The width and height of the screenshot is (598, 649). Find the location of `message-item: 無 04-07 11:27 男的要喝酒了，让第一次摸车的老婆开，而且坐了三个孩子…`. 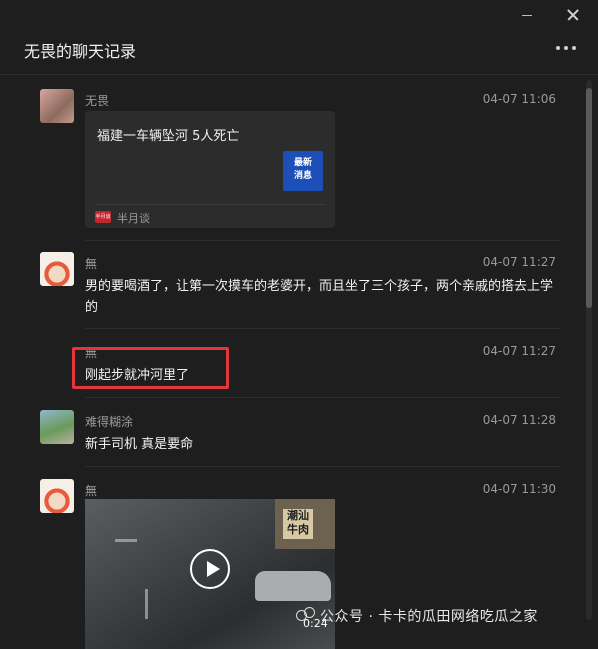

message-item: 無 04-07 11:27 男的要喝酒了，让第一次摸车的老婆开，而且坐了三个孩子… is located at coordinates (300, 287).